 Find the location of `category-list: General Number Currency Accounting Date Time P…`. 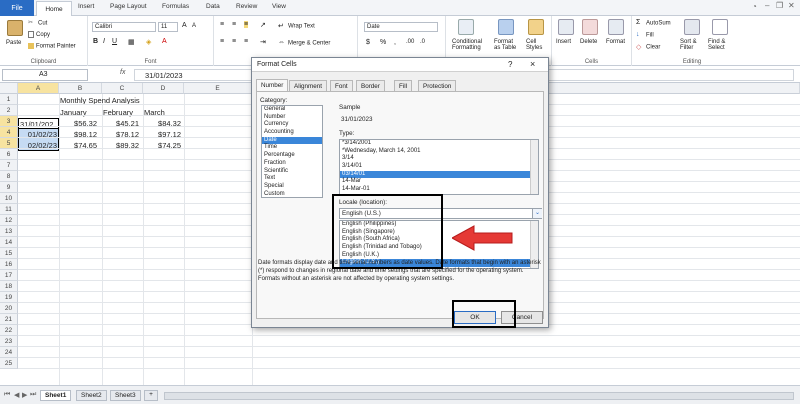

category-list: General Number Currency Accounting Date Time P… is located at coordinates (292, 151).